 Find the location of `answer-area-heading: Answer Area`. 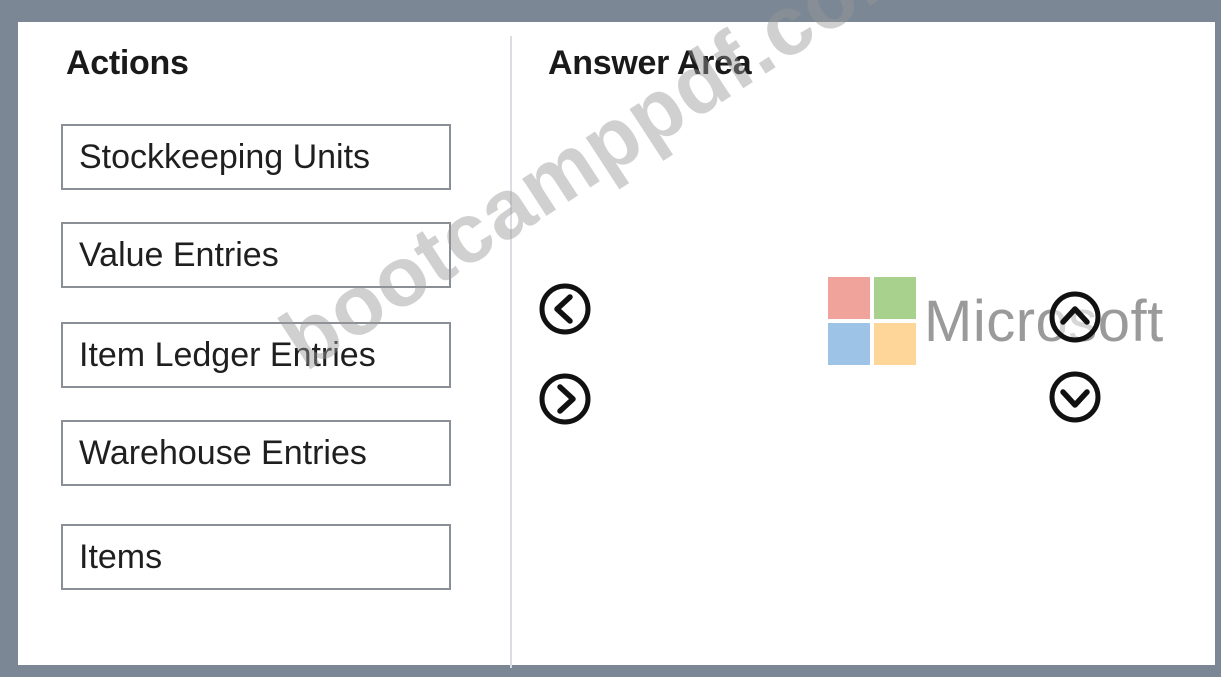

answer-area-heading: Answer Area is located at coordinates (650, 63).